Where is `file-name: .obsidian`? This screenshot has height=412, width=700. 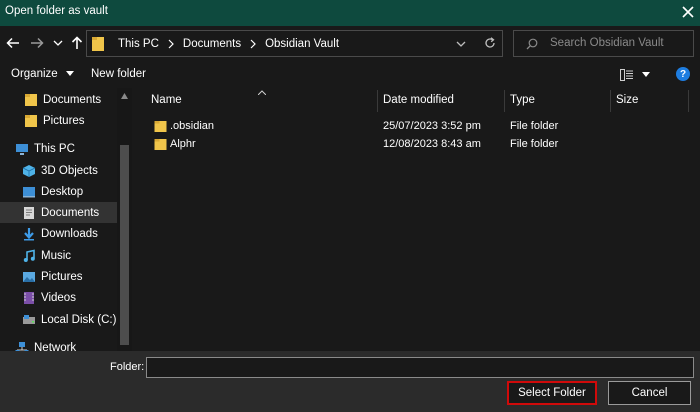 file-name: .obsidian is located at coordinates (192, 126).